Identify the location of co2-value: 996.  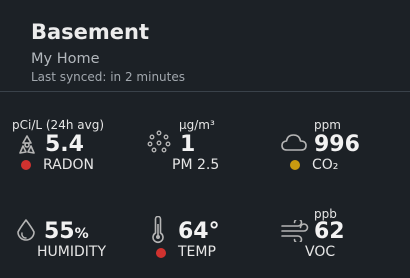
(337, 144).